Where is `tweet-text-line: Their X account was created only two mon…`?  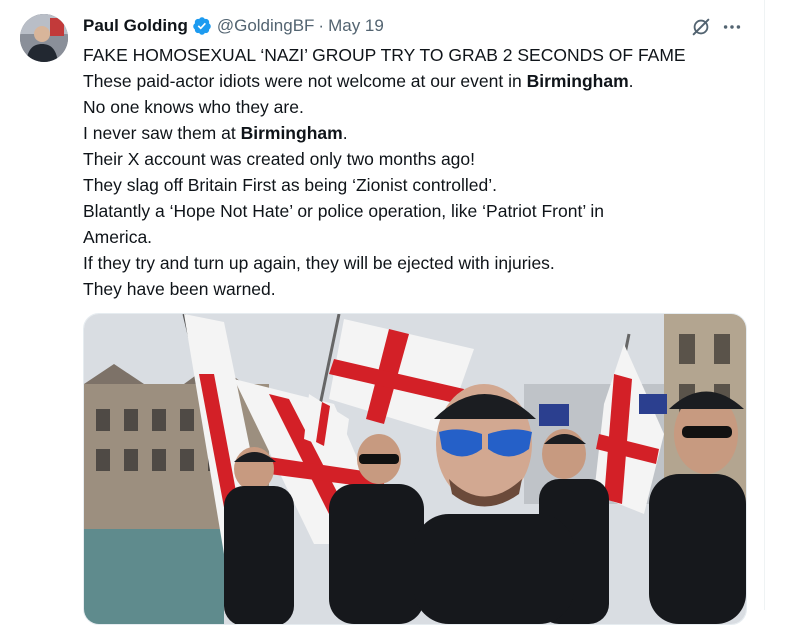
tweet-text-line: Their X account was created only two mon… is located at coordinates (279, 159).